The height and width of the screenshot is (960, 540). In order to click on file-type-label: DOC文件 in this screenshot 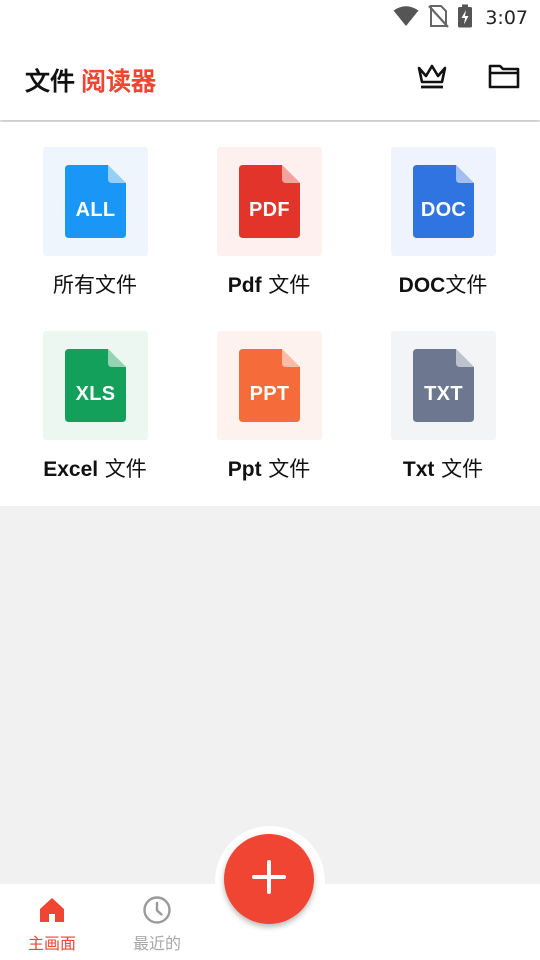, I will do `click(443, 284)`.